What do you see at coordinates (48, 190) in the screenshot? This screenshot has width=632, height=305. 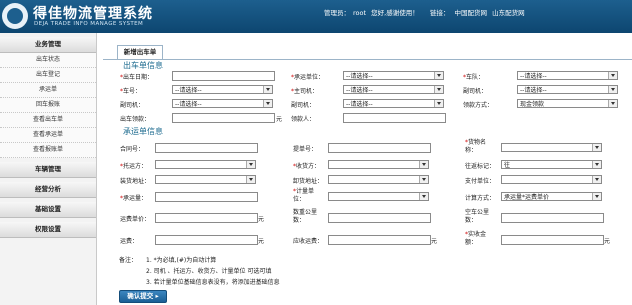 I see `sidebar-section-analysis: 经营分析` at bounding box center [48, 190].